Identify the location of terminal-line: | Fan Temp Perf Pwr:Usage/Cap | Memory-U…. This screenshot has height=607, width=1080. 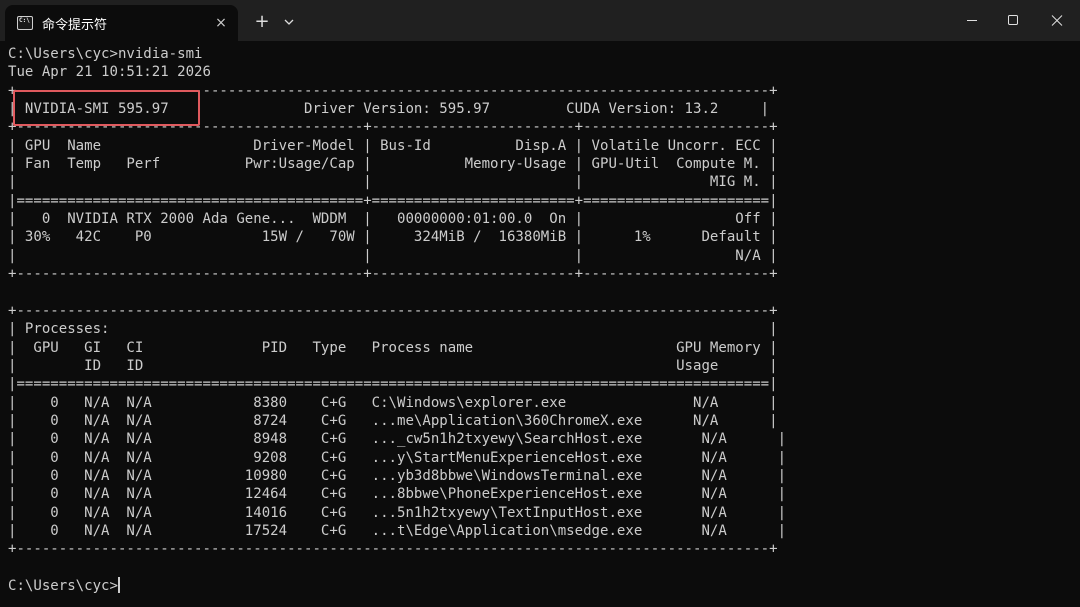
(393, 164).